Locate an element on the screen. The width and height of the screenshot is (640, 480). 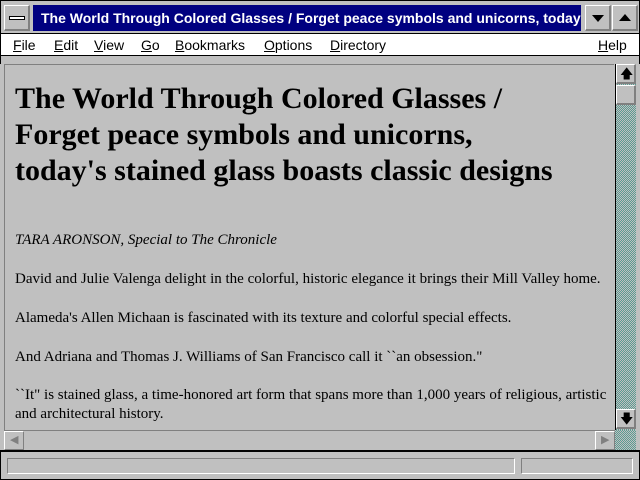
arrow-up-icon: 🡅 is located at coordinates (627, 73).